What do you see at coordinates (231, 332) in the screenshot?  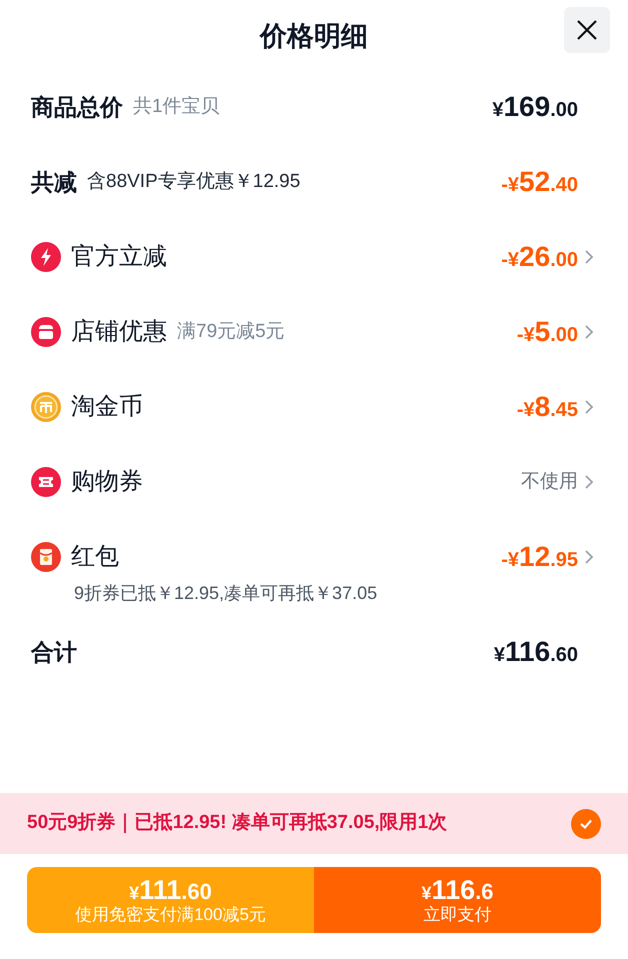 I see `row-note: 满79元减5元` at bounding box center [231, 332].